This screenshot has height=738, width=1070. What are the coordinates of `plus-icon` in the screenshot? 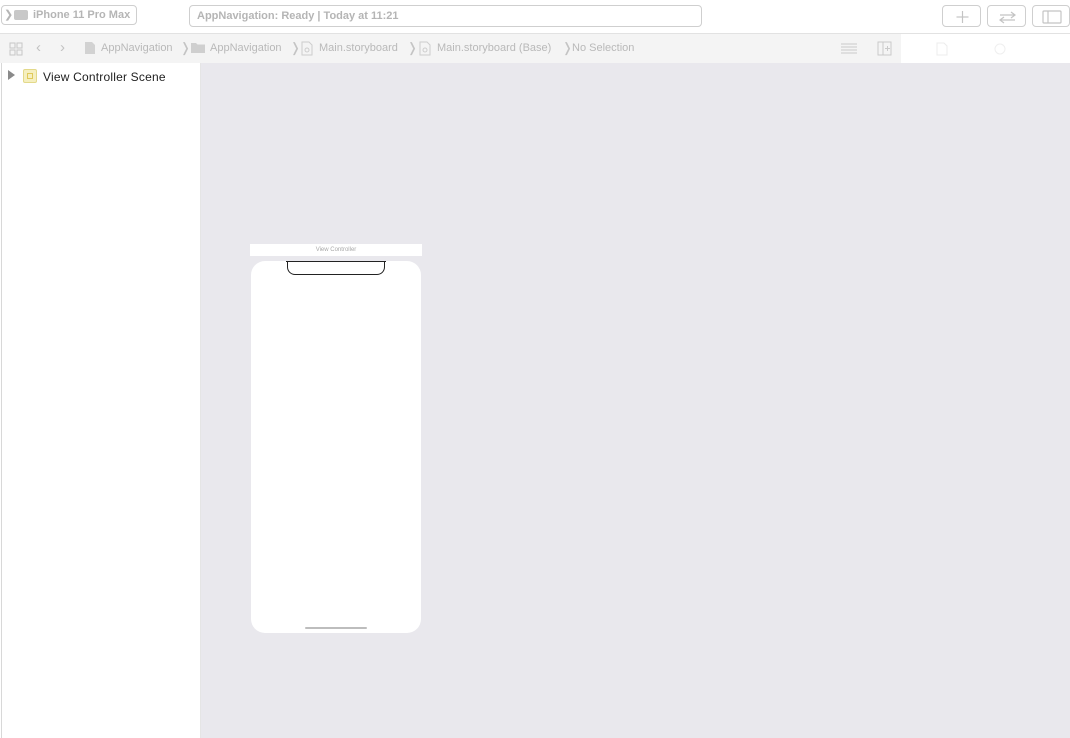 It's located at (962, 17).